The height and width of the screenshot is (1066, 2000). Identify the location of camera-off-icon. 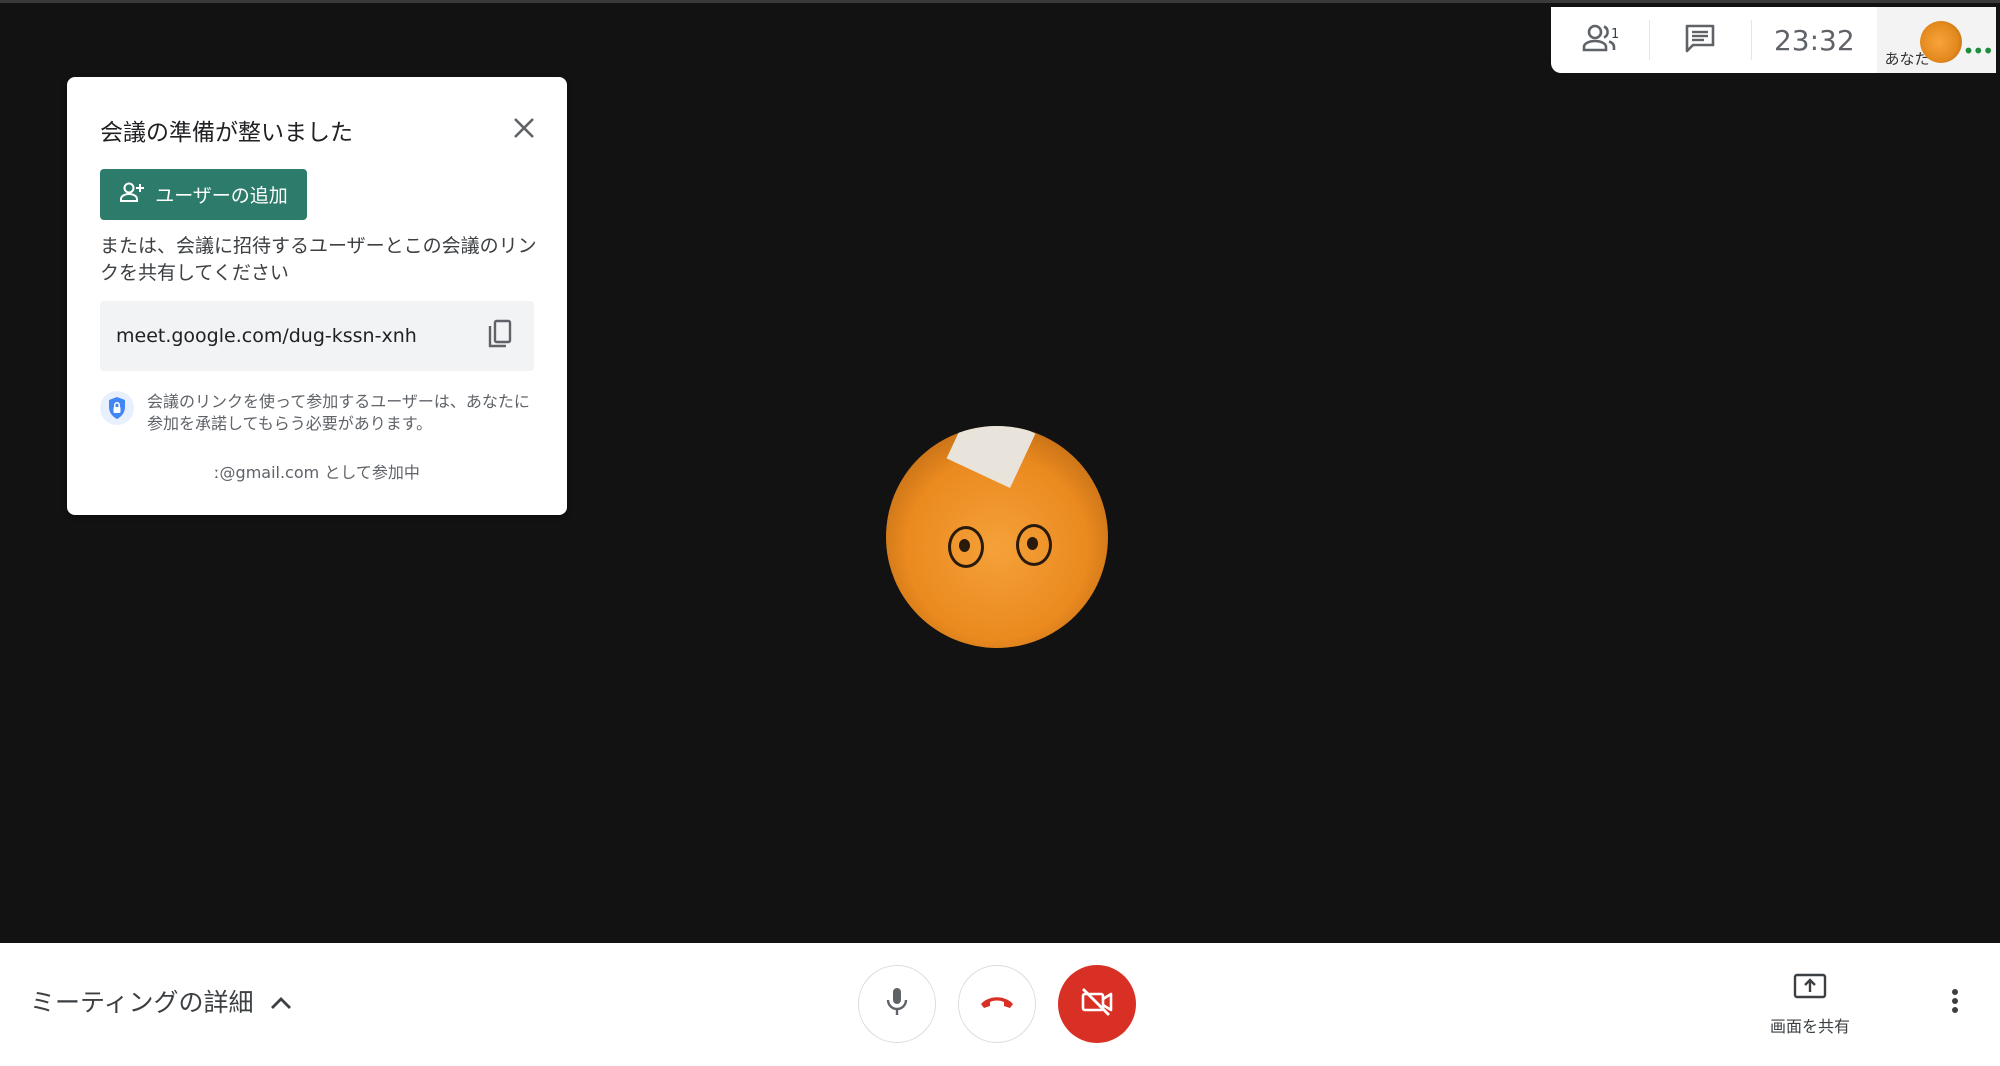
(1097, 1004).